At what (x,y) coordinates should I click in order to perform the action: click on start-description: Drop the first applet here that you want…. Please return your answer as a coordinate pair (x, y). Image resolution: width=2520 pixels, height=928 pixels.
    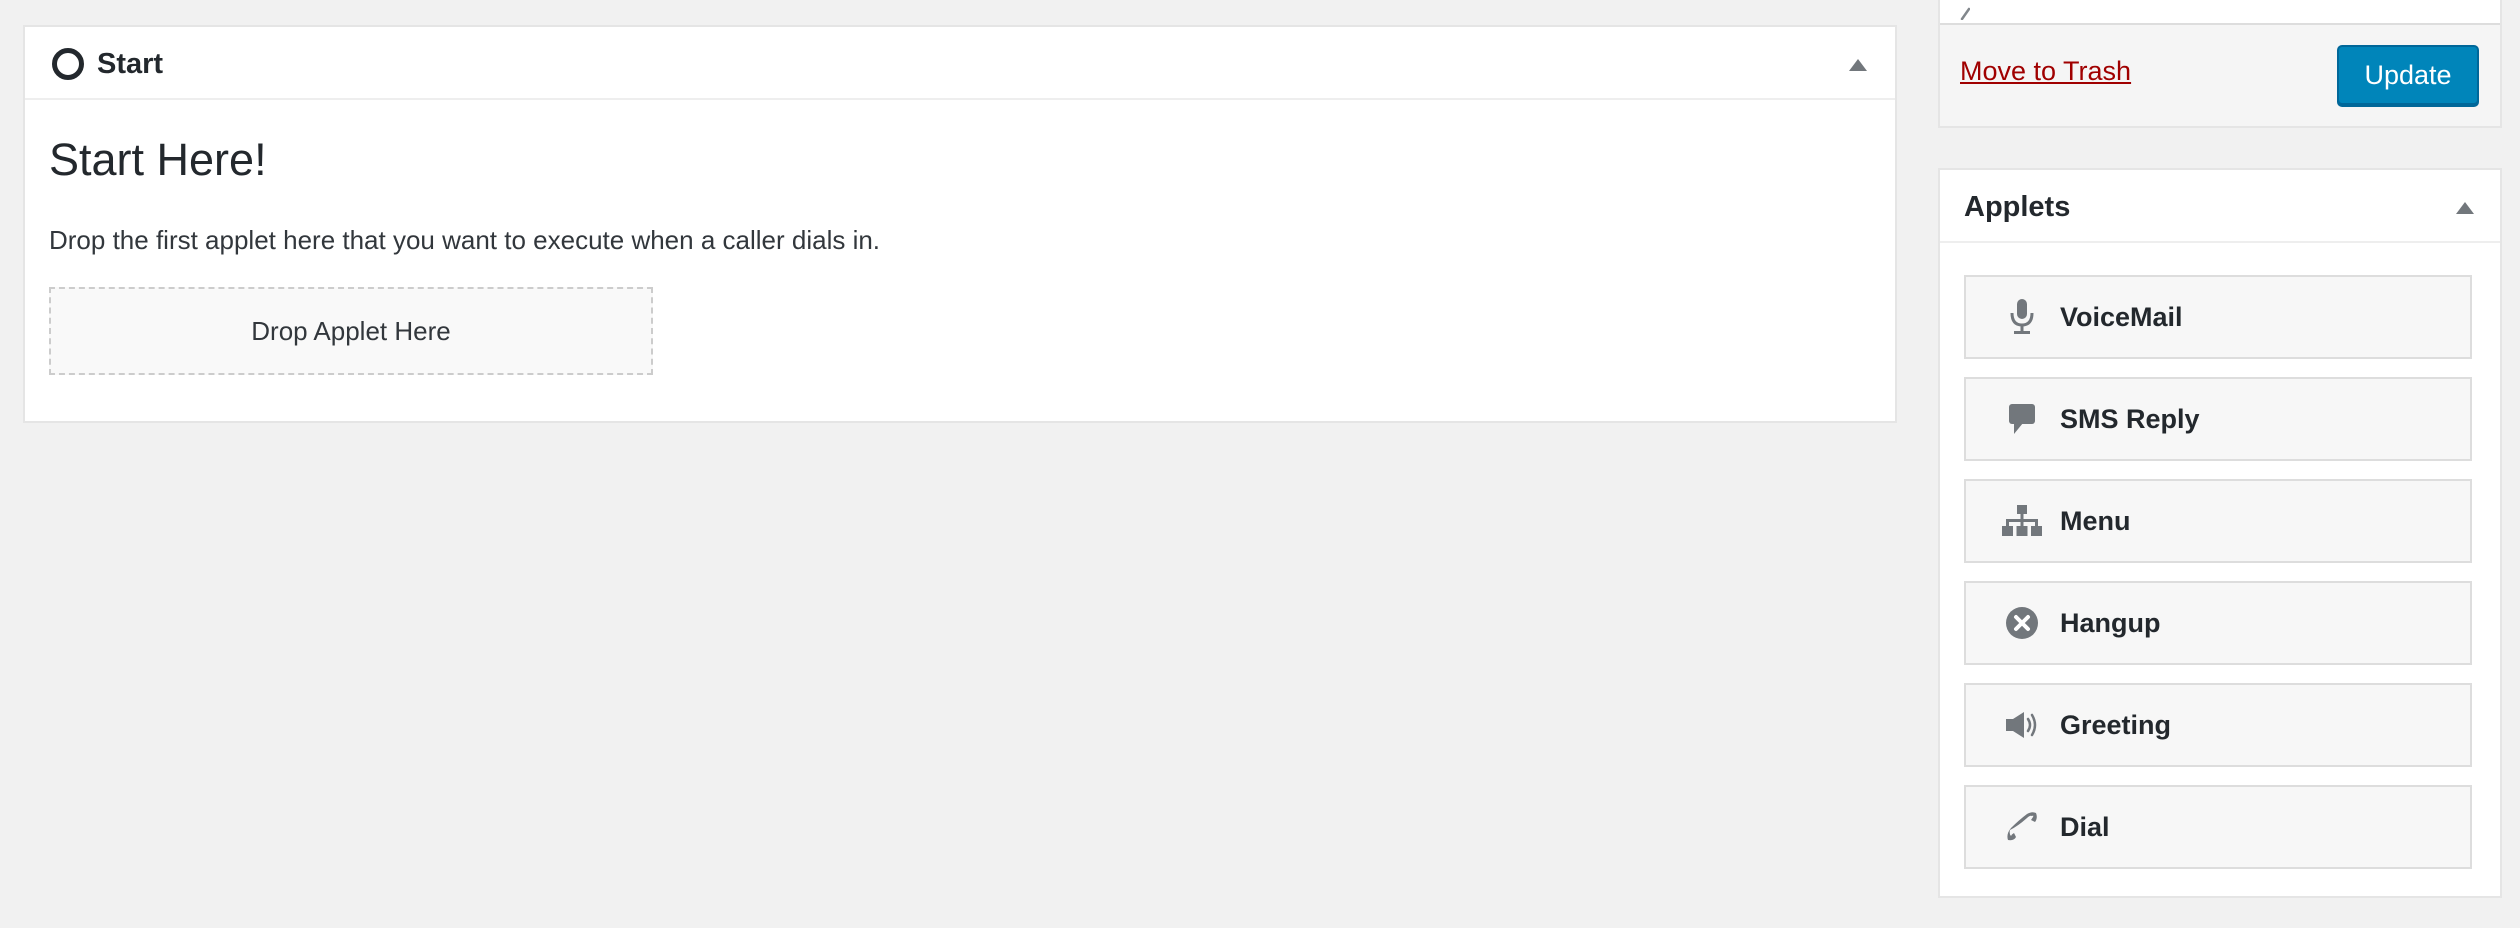
    Looking at the image, I should click on (465, 240).